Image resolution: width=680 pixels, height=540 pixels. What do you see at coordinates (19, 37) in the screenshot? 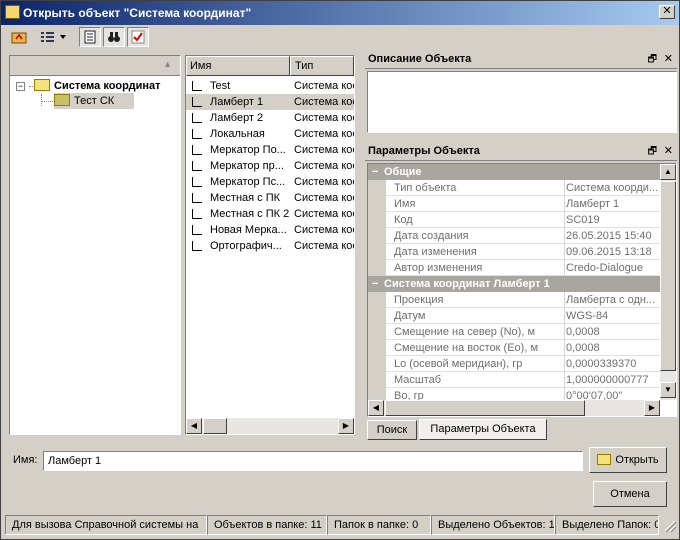
I see `up-folder-button` at bounding box center [19, 37].